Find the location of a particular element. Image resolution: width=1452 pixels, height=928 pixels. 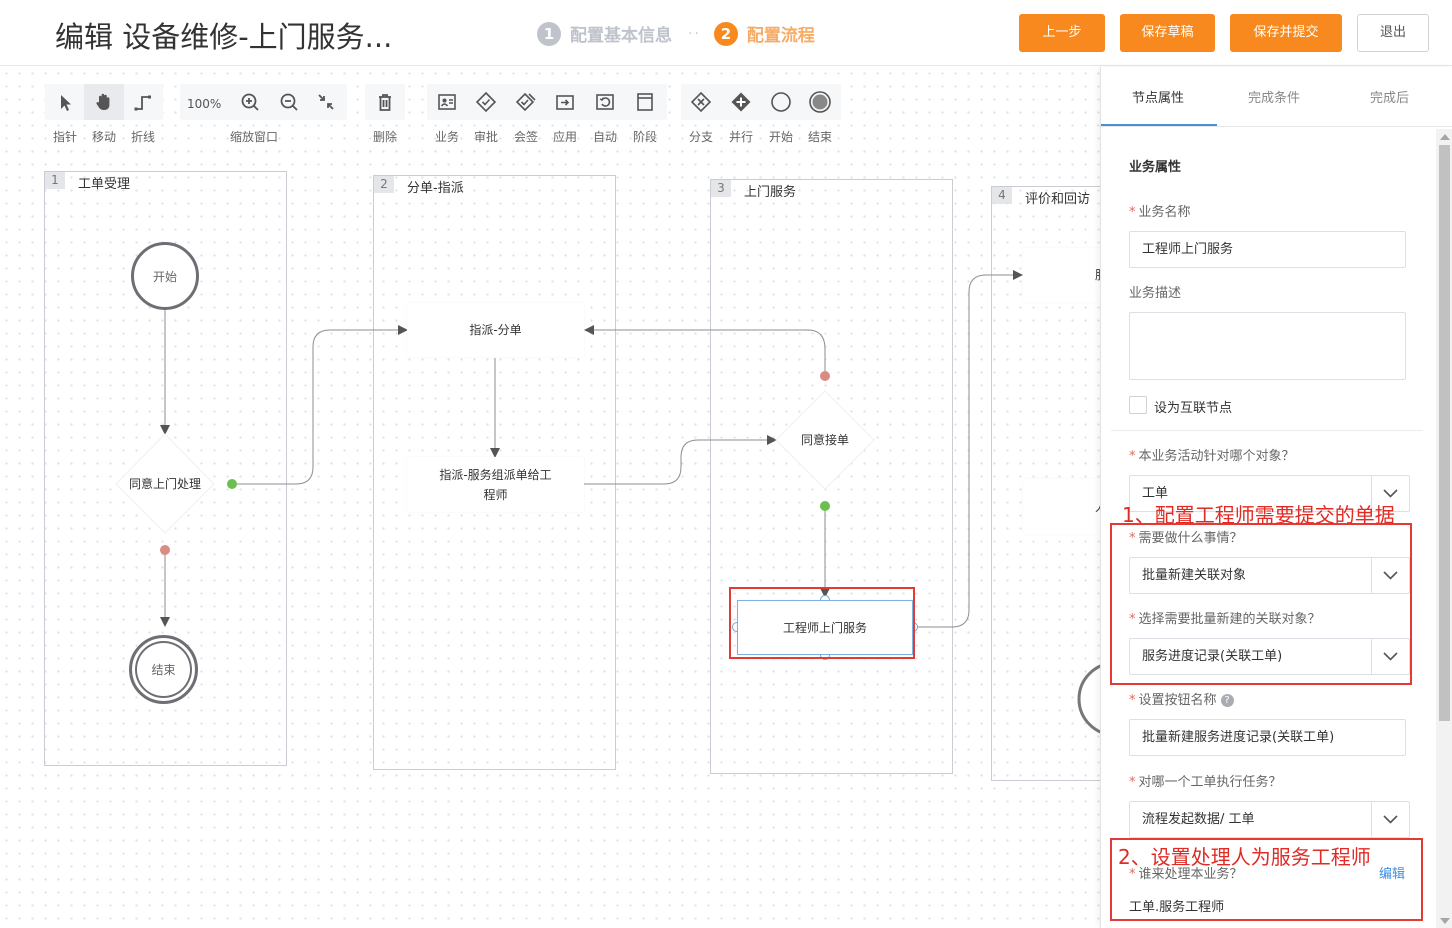

start-event-label: 开始 is located at coordinates (164, 276).